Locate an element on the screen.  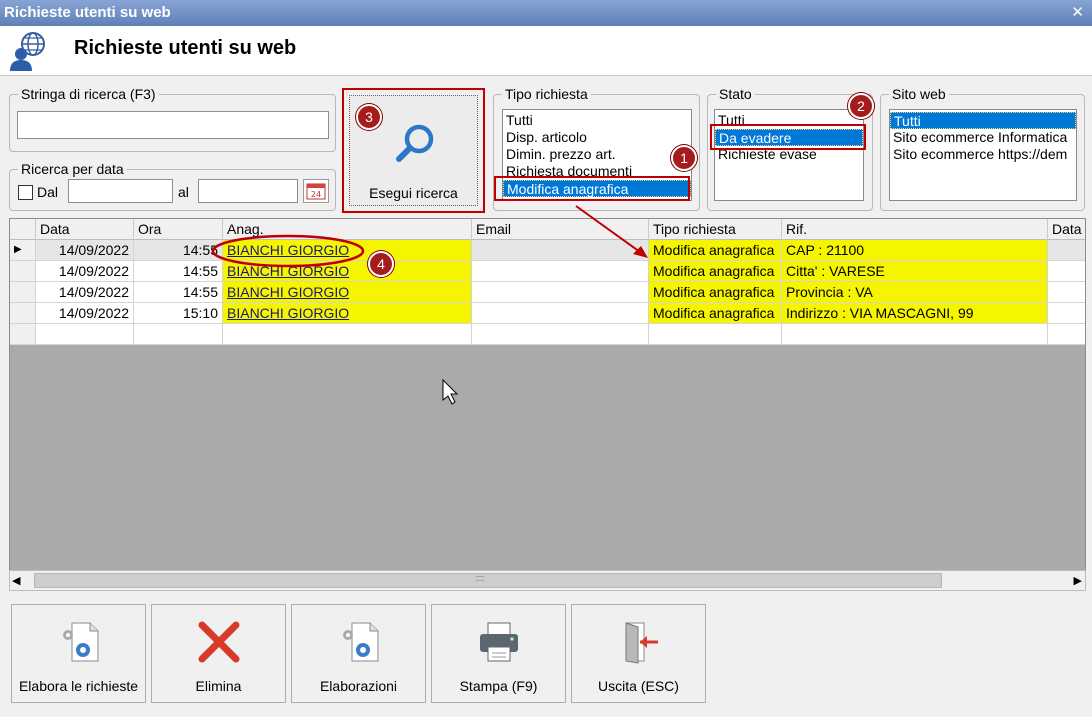
print-label: Stampa (F9) is located at coordinates (498, 686).